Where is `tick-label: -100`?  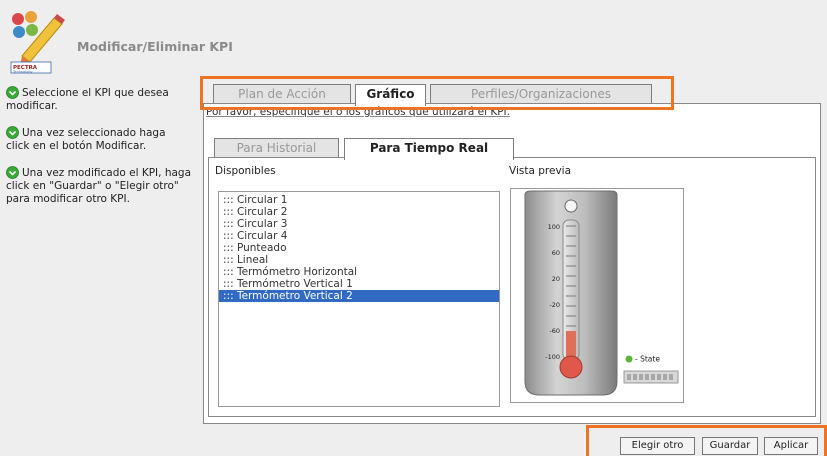
tick-label: -100 is located at coordinates (552, 357).